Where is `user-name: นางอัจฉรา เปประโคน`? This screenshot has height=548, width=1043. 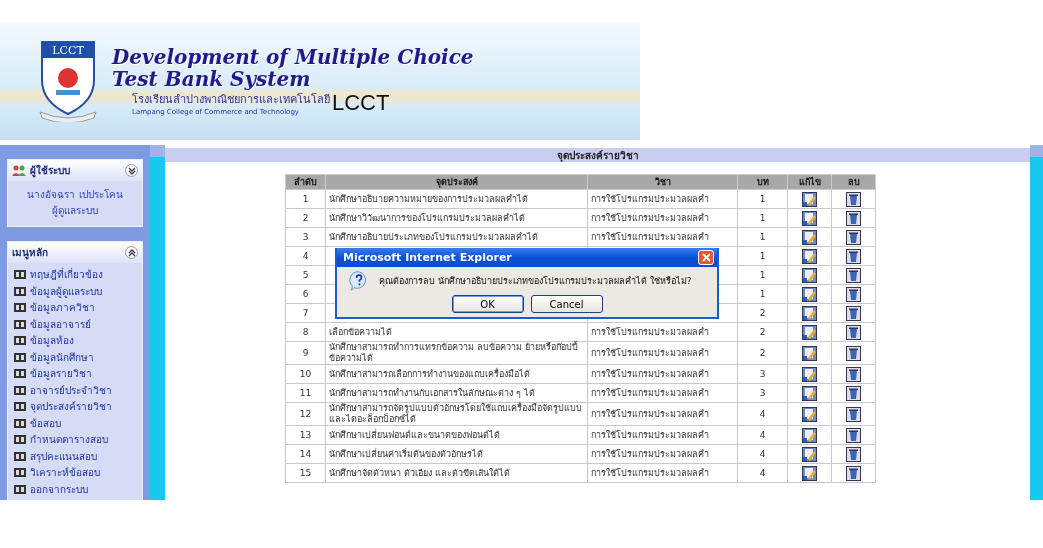 user-name: นางอัจฉรา เปประโคน is located at coordinates (75, 195).